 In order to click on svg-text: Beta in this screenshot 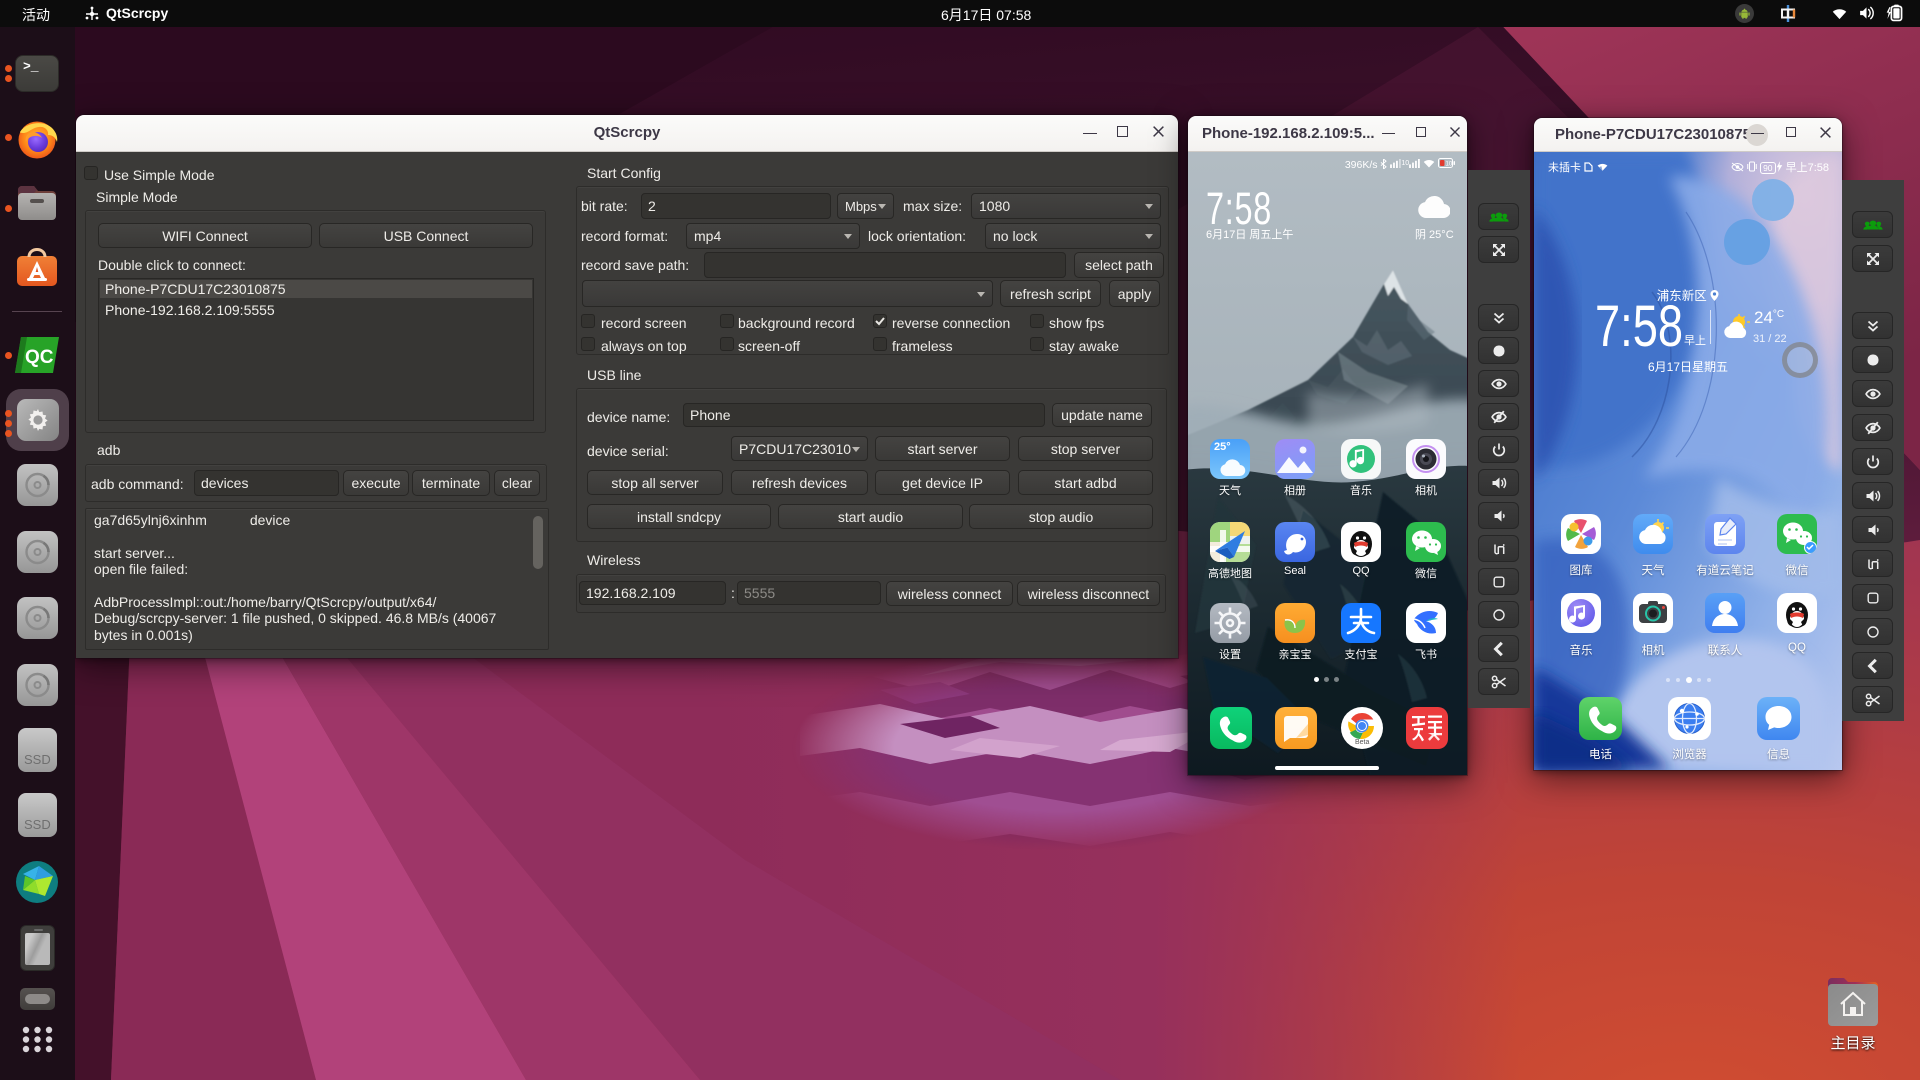, I will do `click(1362, 742)`.